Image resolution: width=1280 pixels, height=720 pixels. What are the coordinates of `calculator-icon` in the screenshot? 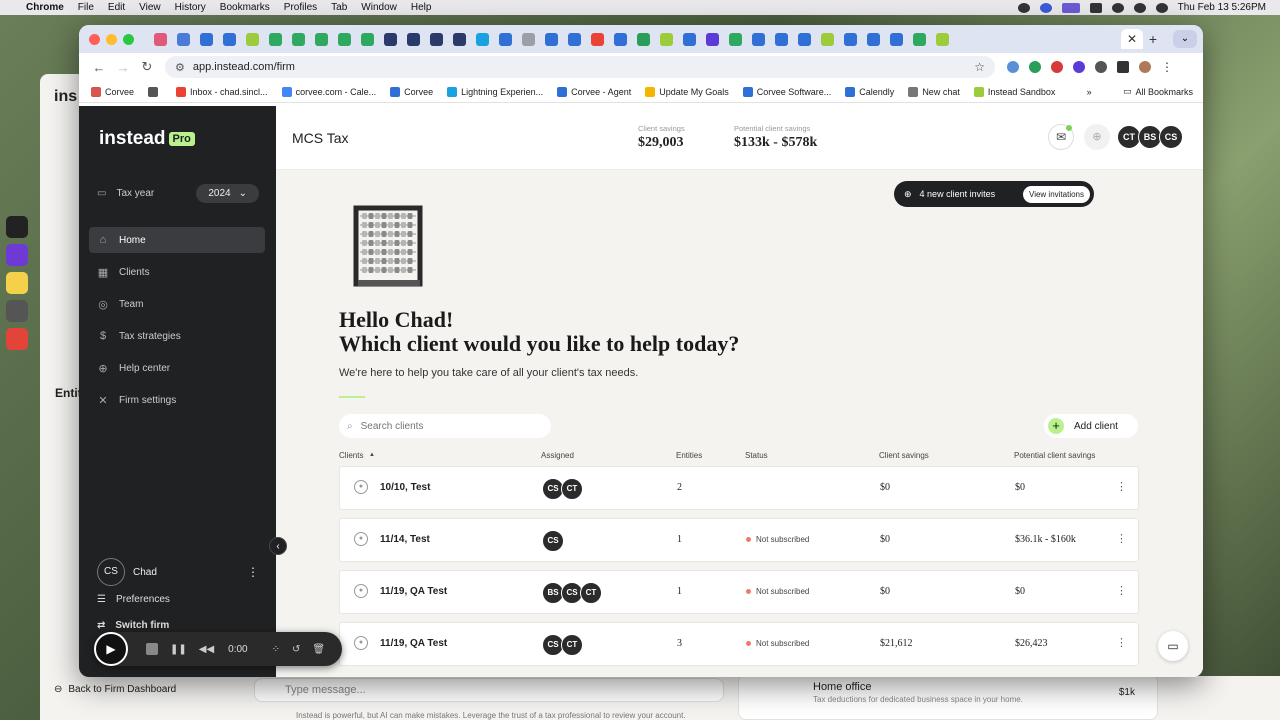 It's located at (17, 311).